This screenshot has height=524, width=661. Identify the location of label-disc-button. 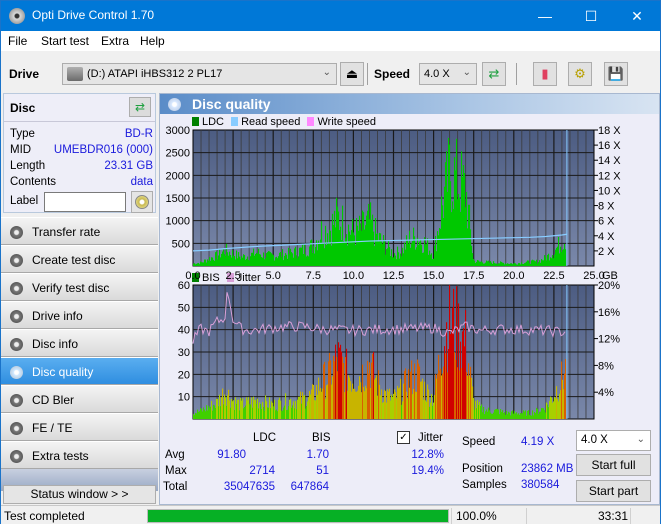
(142, 202).